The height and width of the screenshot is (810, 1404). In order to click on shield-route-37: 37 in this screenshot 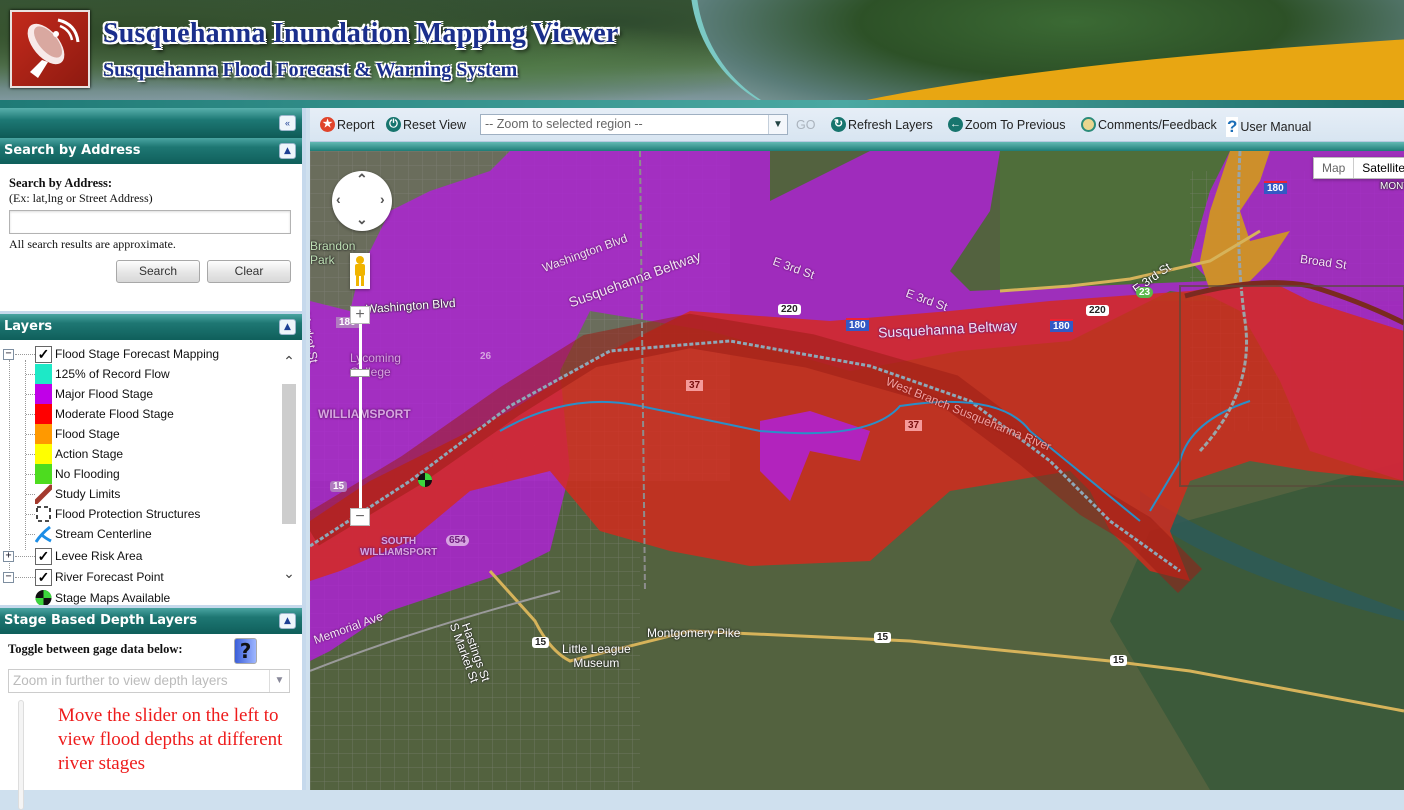, I will do `click(695, 385)`.